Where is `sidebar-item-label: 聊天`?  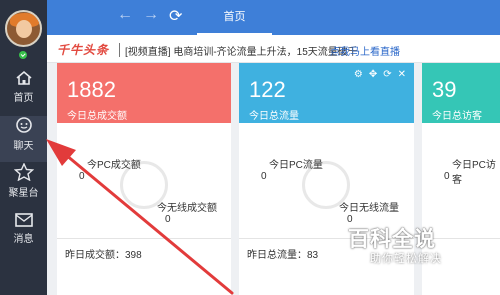
sidebar-item-label: 聊天 is located at coordinates (23, 146).